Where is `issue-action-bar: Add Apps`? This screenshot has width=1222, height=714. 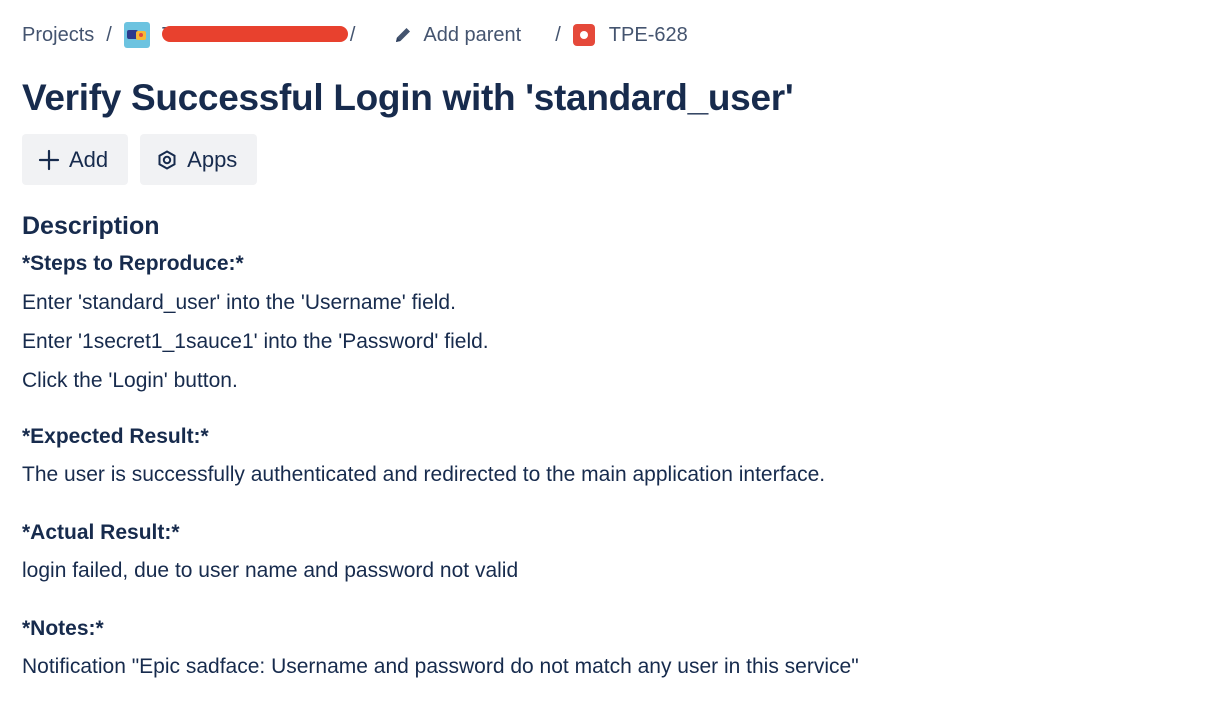
issue-action-bar: Add Apps is located at coordinates (140, 159).